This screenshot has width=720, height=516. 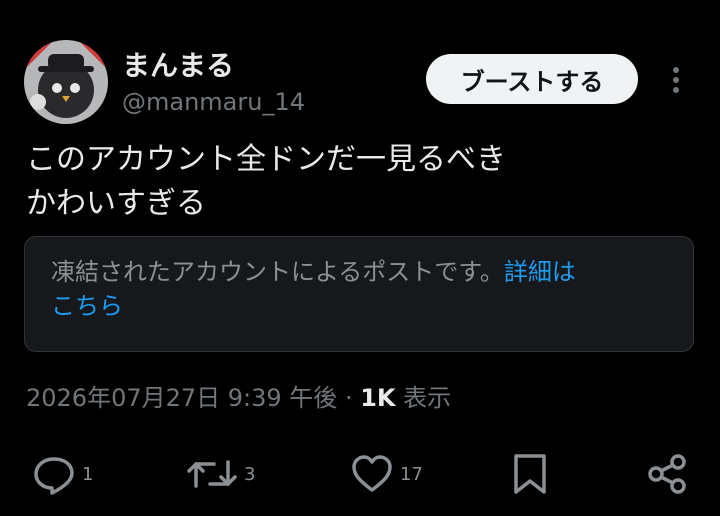 I want to click on boost-button: ブーストする, so click(x=532, y=79).